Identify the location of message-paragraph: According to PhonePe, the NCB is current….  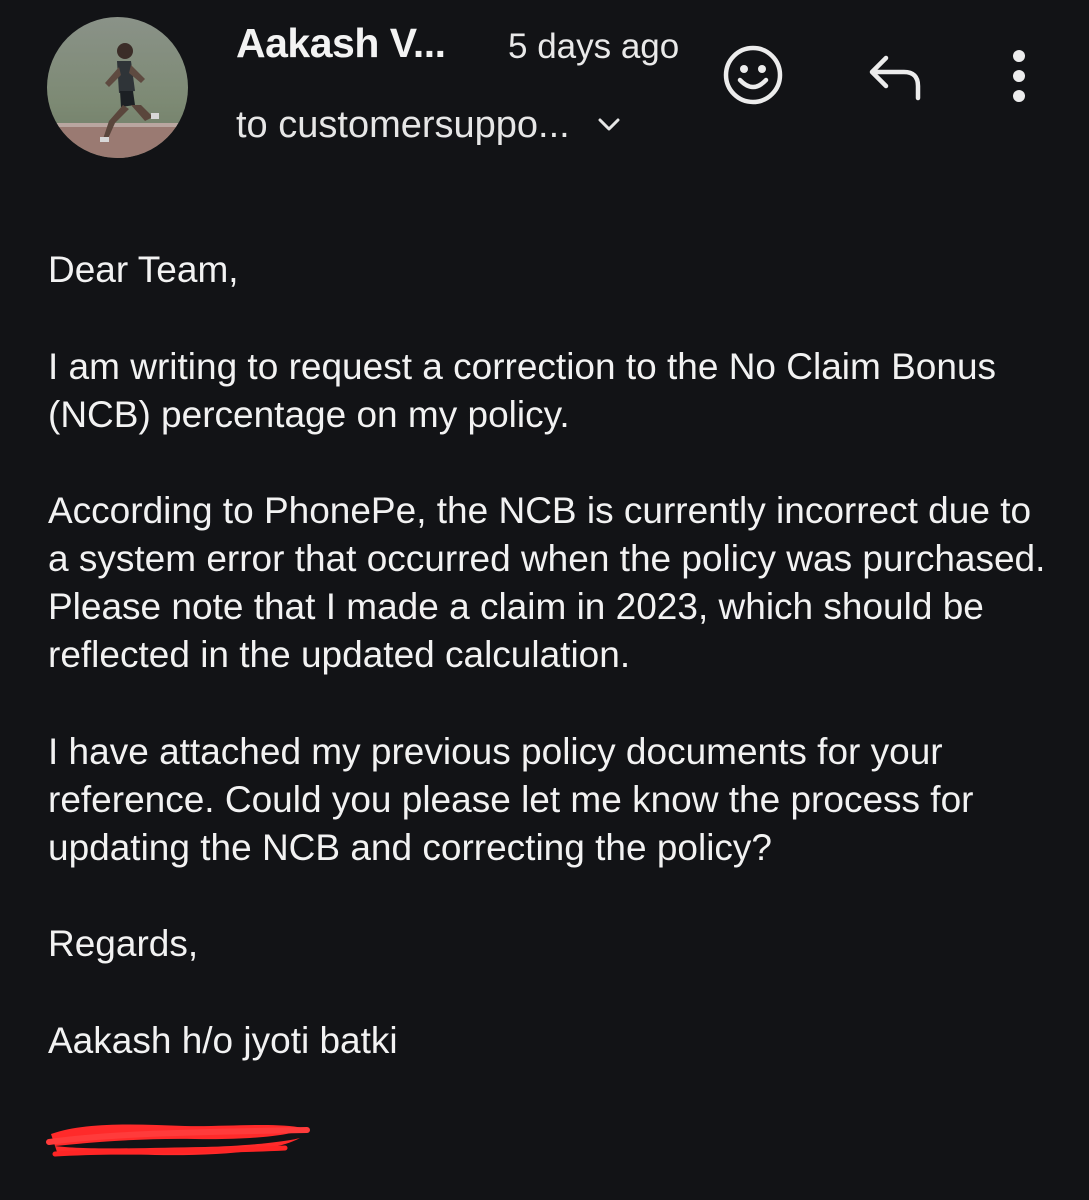
(547, 582).